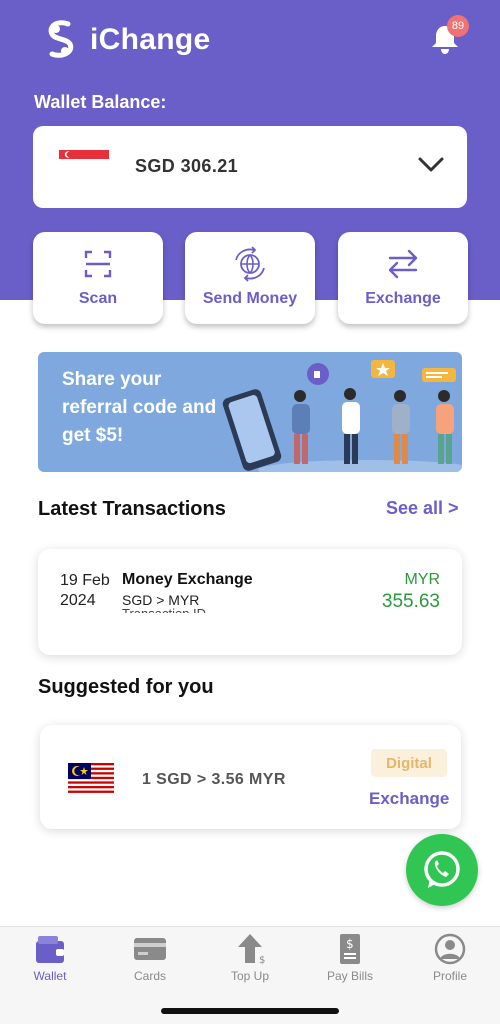 Image resolution: width=500 pixels, height=1024 pixels. I want to click on referral-banner: Share your referral code and get $5!, so click(250, 412).